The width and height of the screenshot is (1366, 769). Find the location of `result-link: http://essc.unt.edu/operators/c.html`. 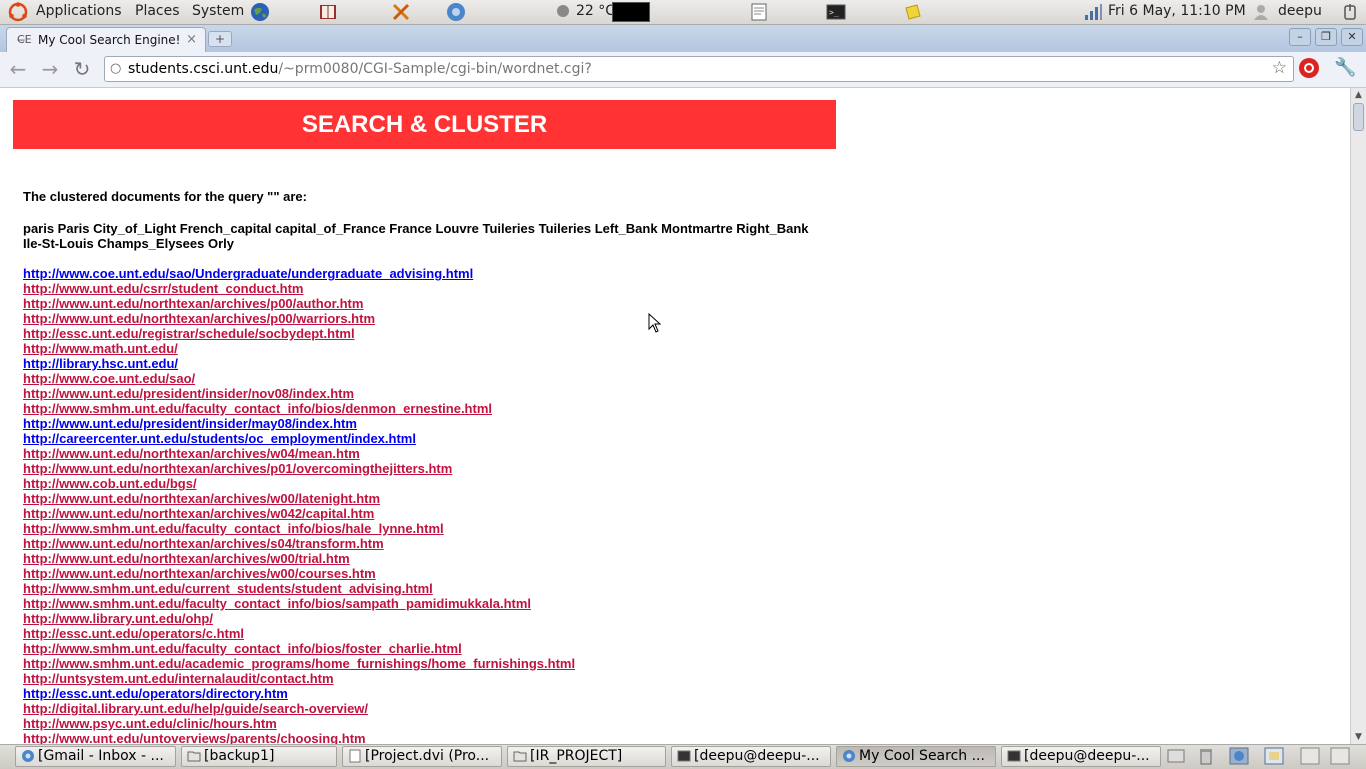

result-link: http://essc.unt.edu/operators/c.html is located at coordinates (299, 633).